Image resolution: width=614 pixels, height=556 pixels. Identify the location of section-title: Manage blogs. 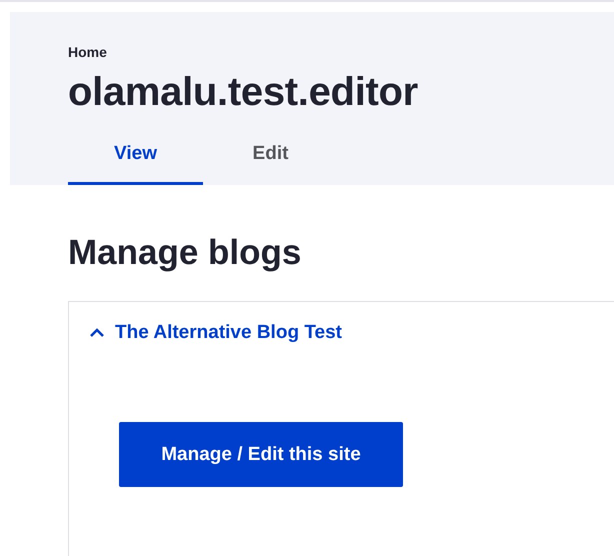
(185, 253).